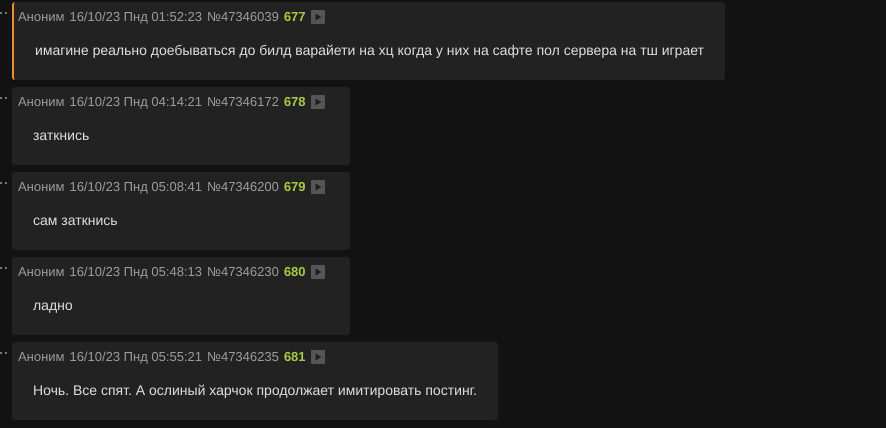 The image size is (886, 428). Describe the element at coordinates (243, 271) in the screenshot. I see `post-number: №47346230` at that location.